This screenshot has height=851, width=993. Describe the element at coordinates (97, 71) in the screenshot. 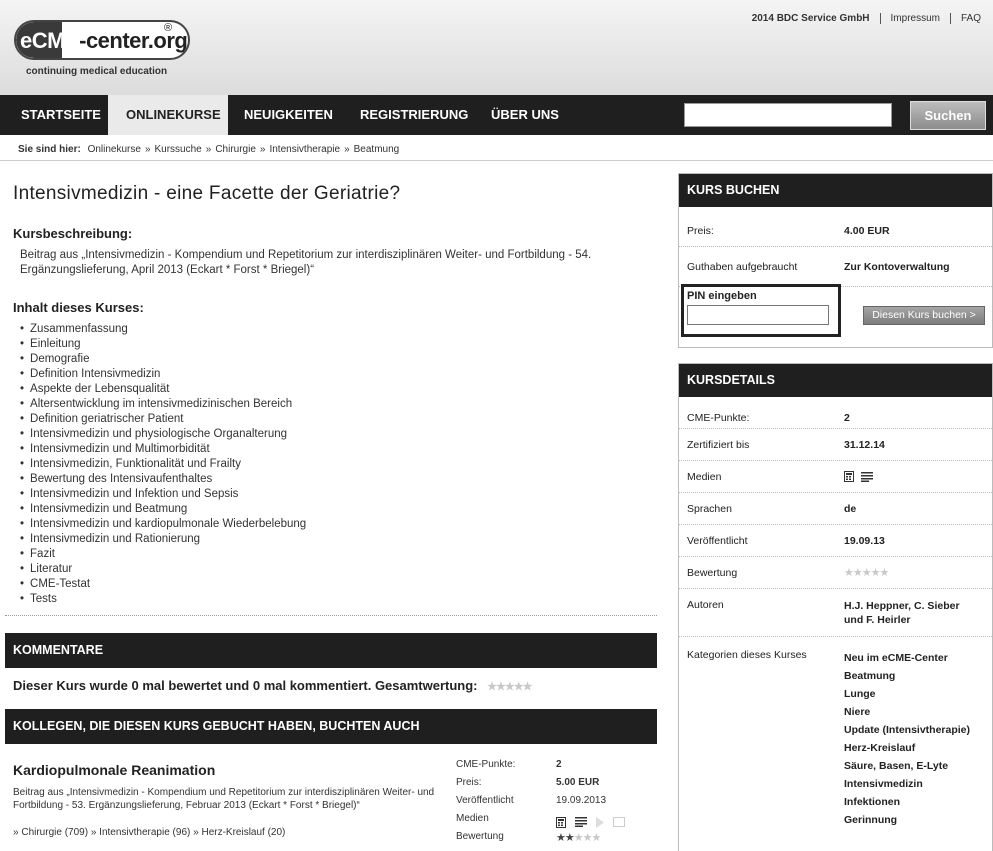

I see `site-tagline: continuing medical education` at that location.